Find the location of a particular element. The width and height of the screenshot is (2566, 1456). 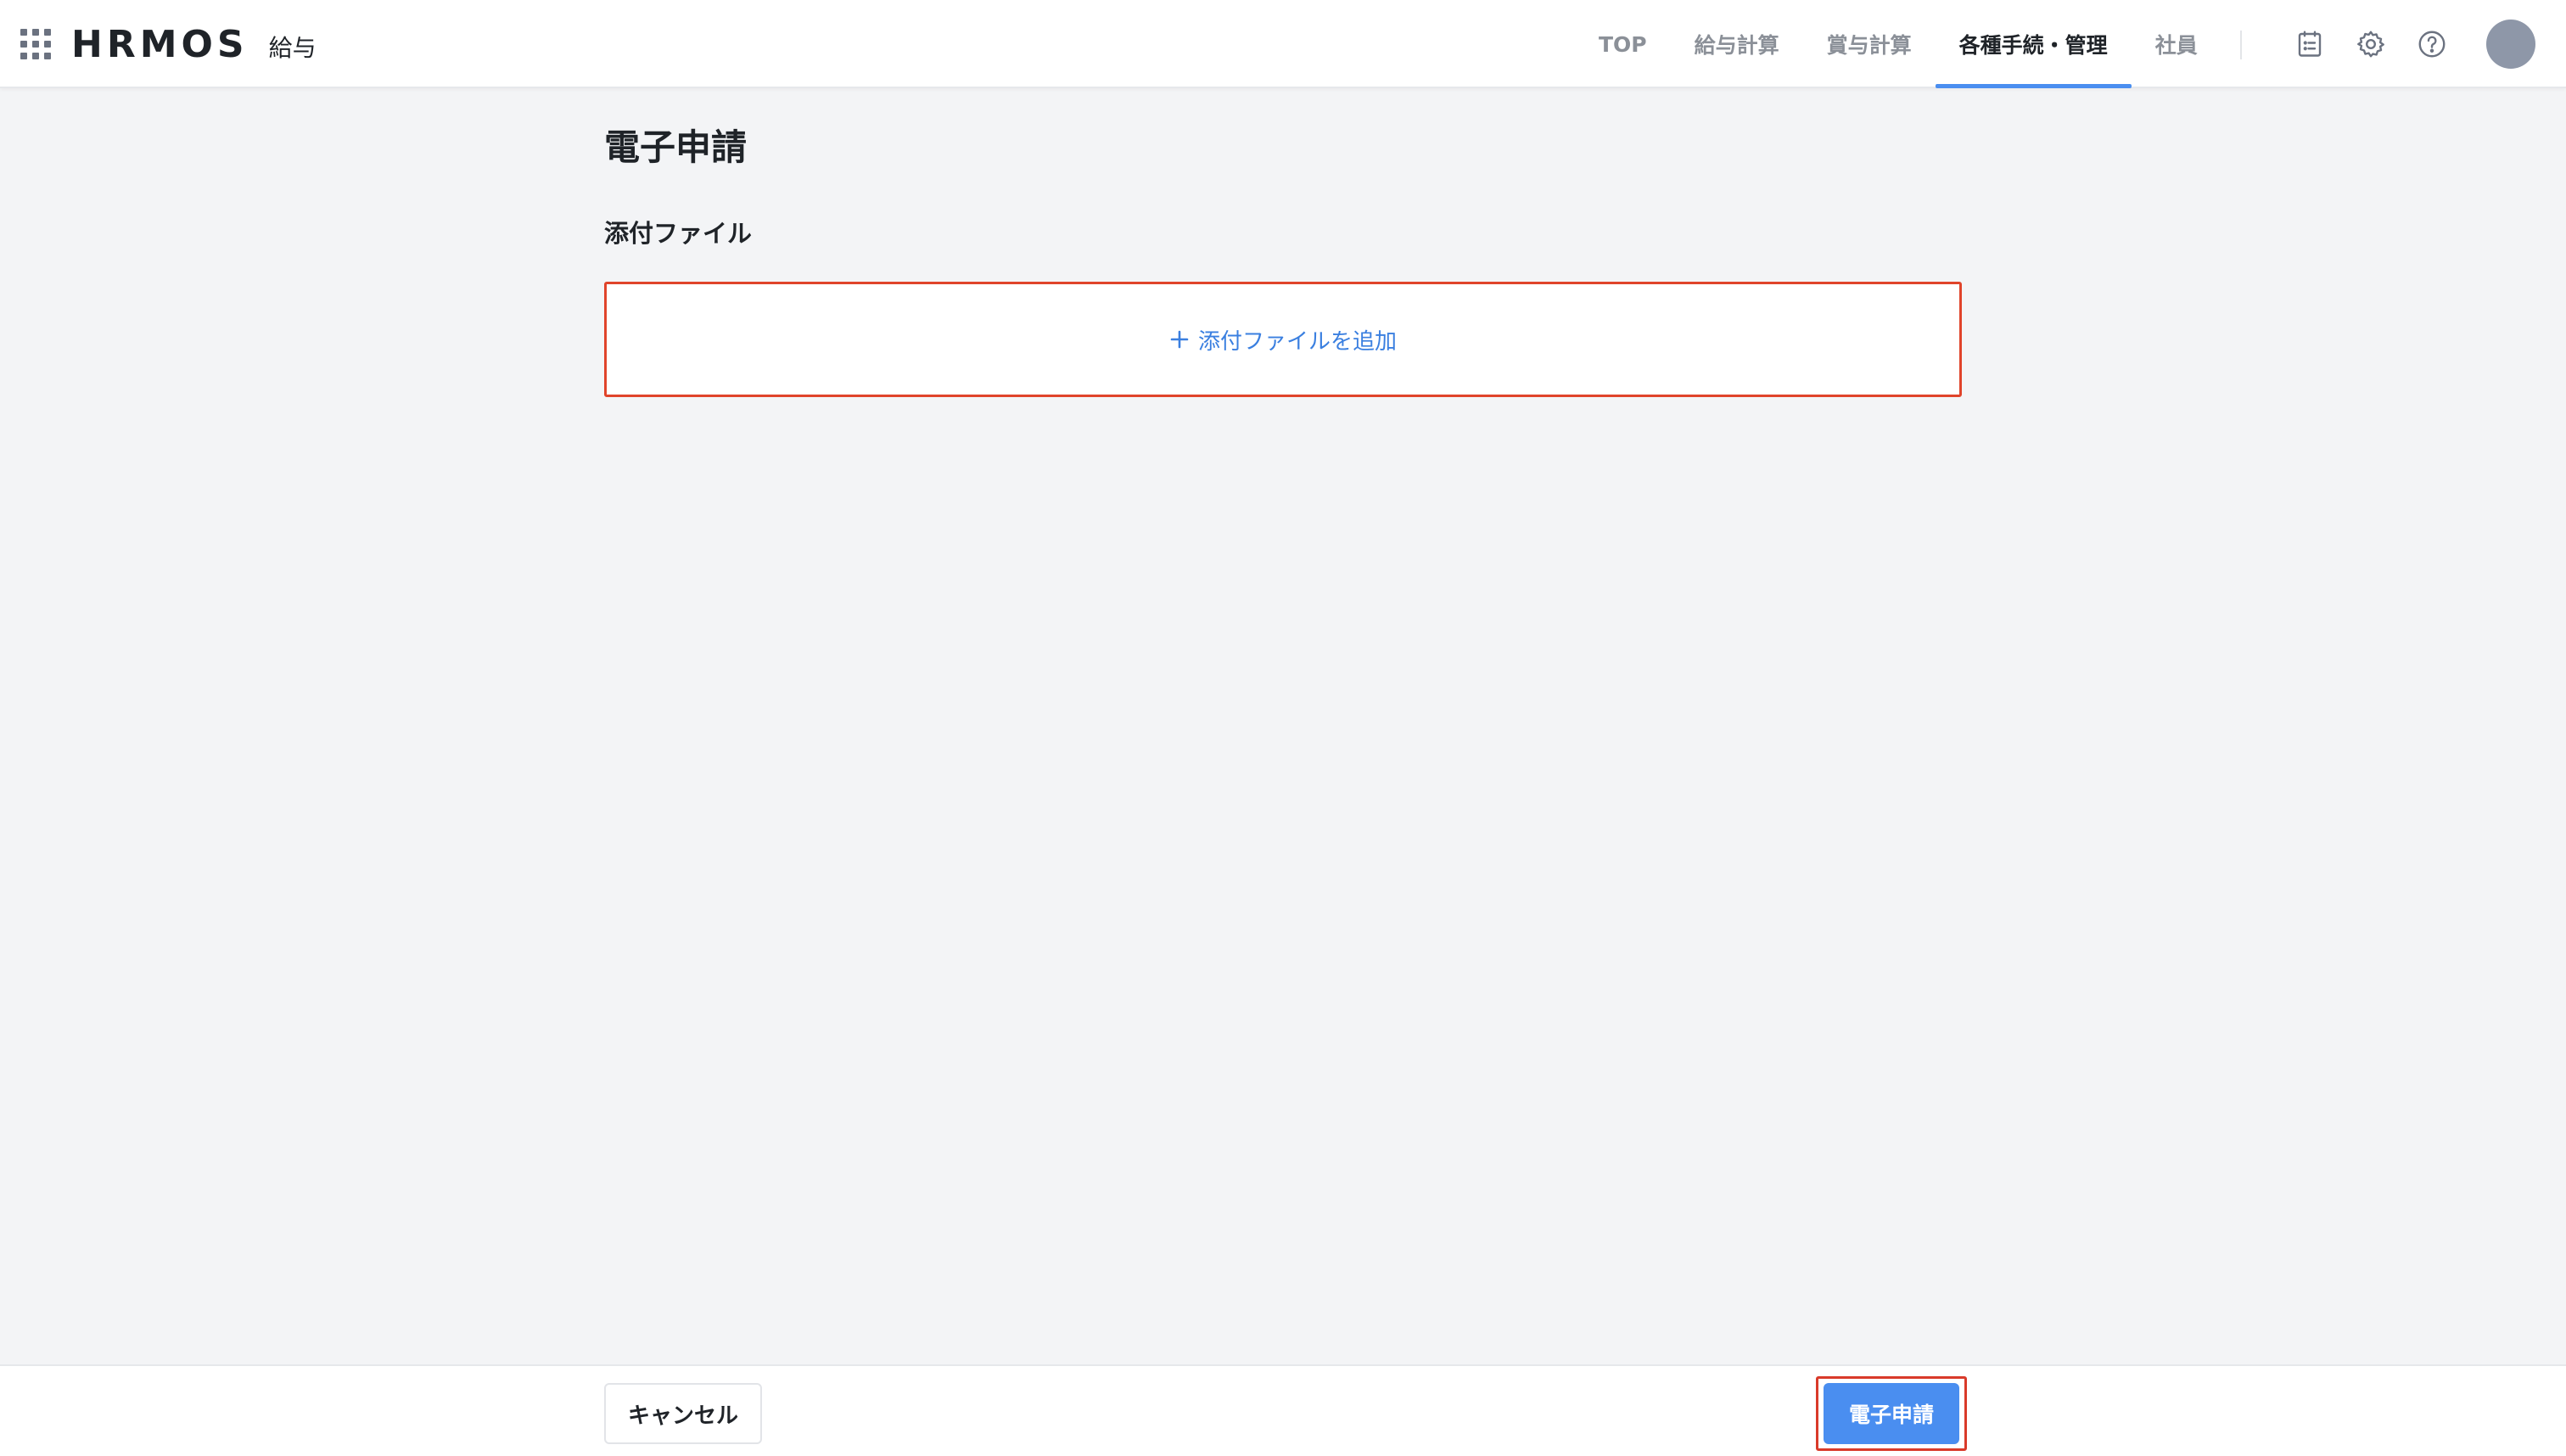

add-attachment-button: 添付ファイルを追加 is located at coordinates (1283, 339).